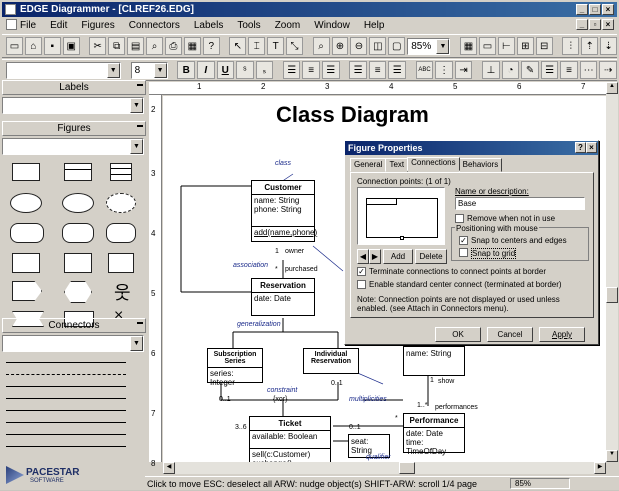 This screenshot has height=491, width=619. Describe the element at coordinates (78, 263) in the screenshot. I see `note-shape-icon` at that location.